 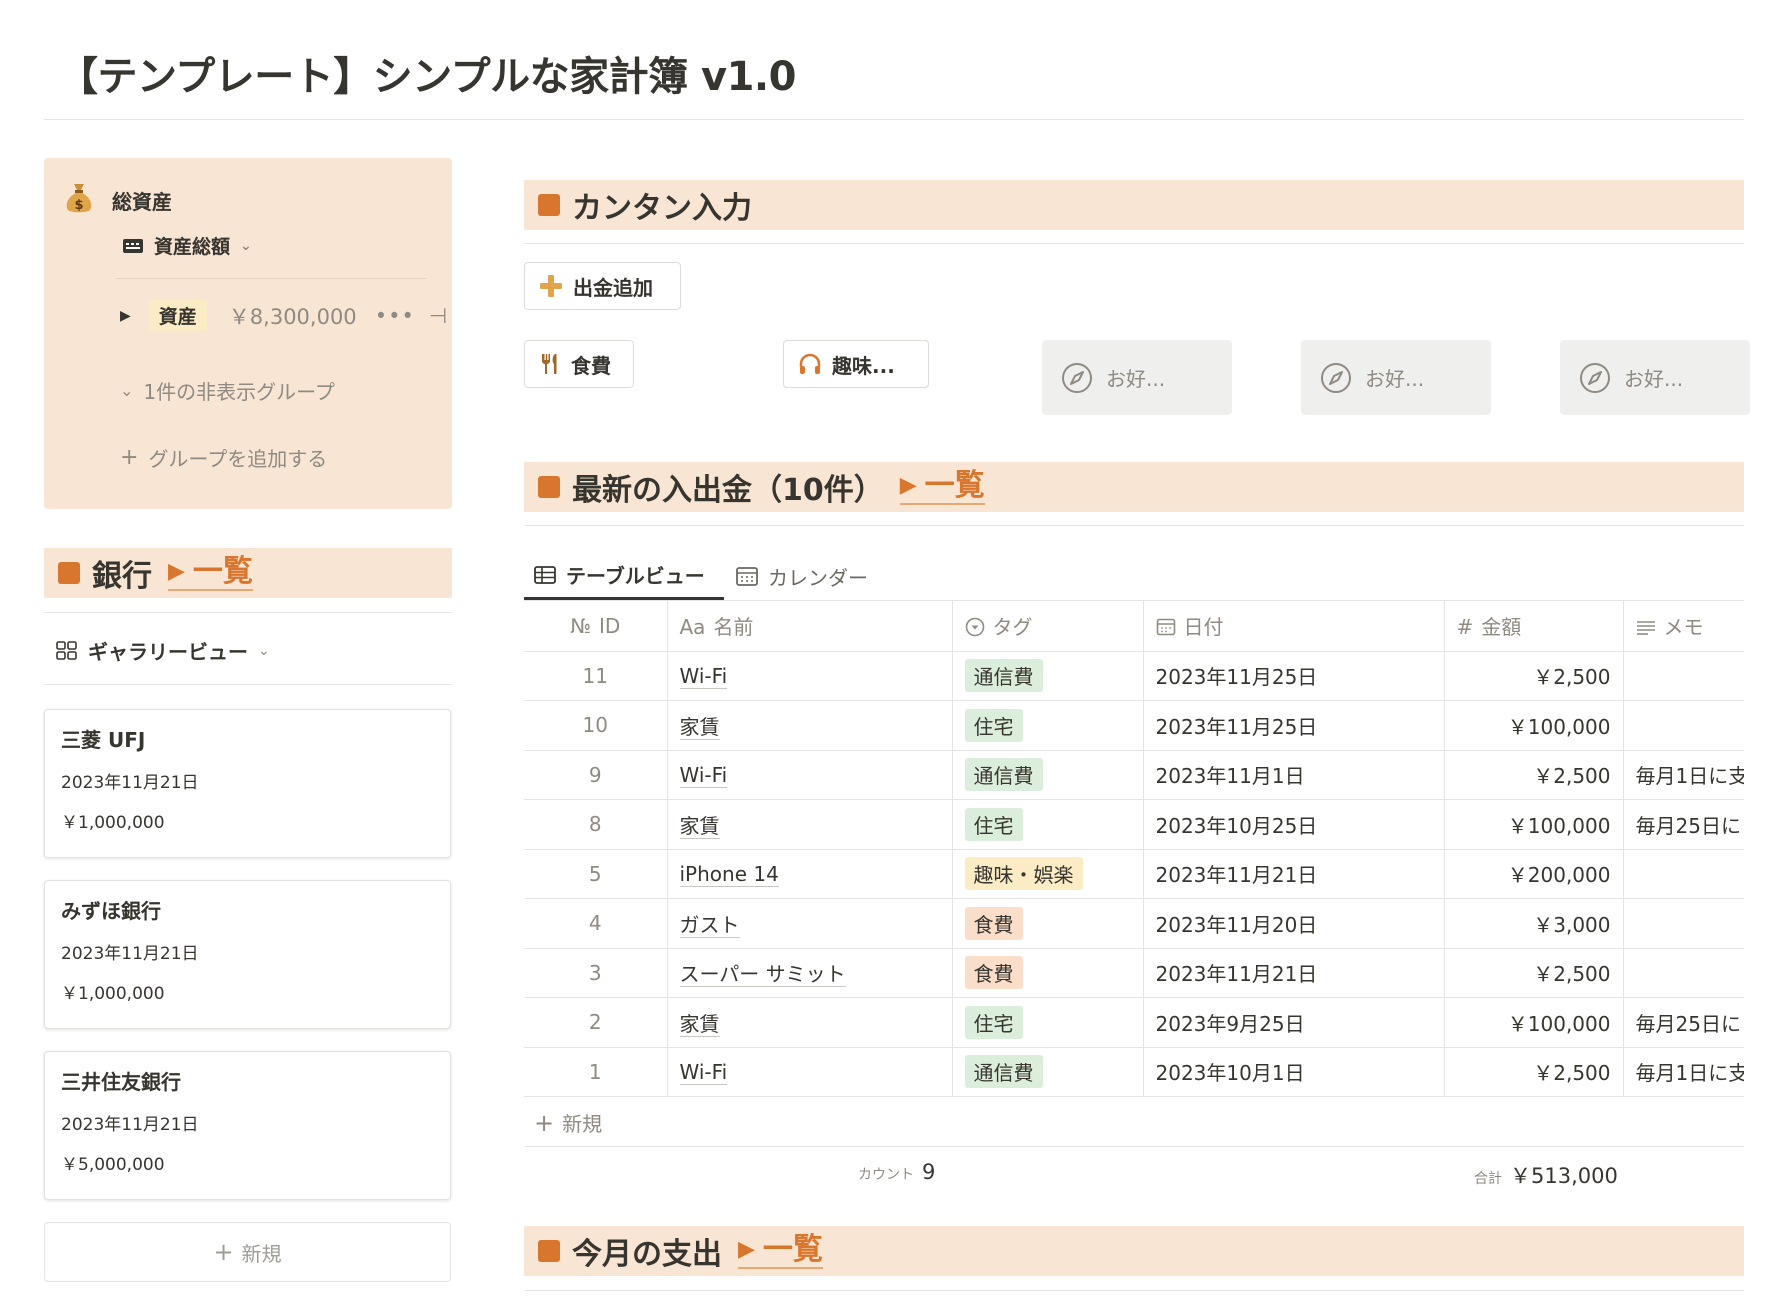 I want to click on bank-card: みずほ銀行 2023年11月21日 ￥1,000,000, so click(x=247, y=954).